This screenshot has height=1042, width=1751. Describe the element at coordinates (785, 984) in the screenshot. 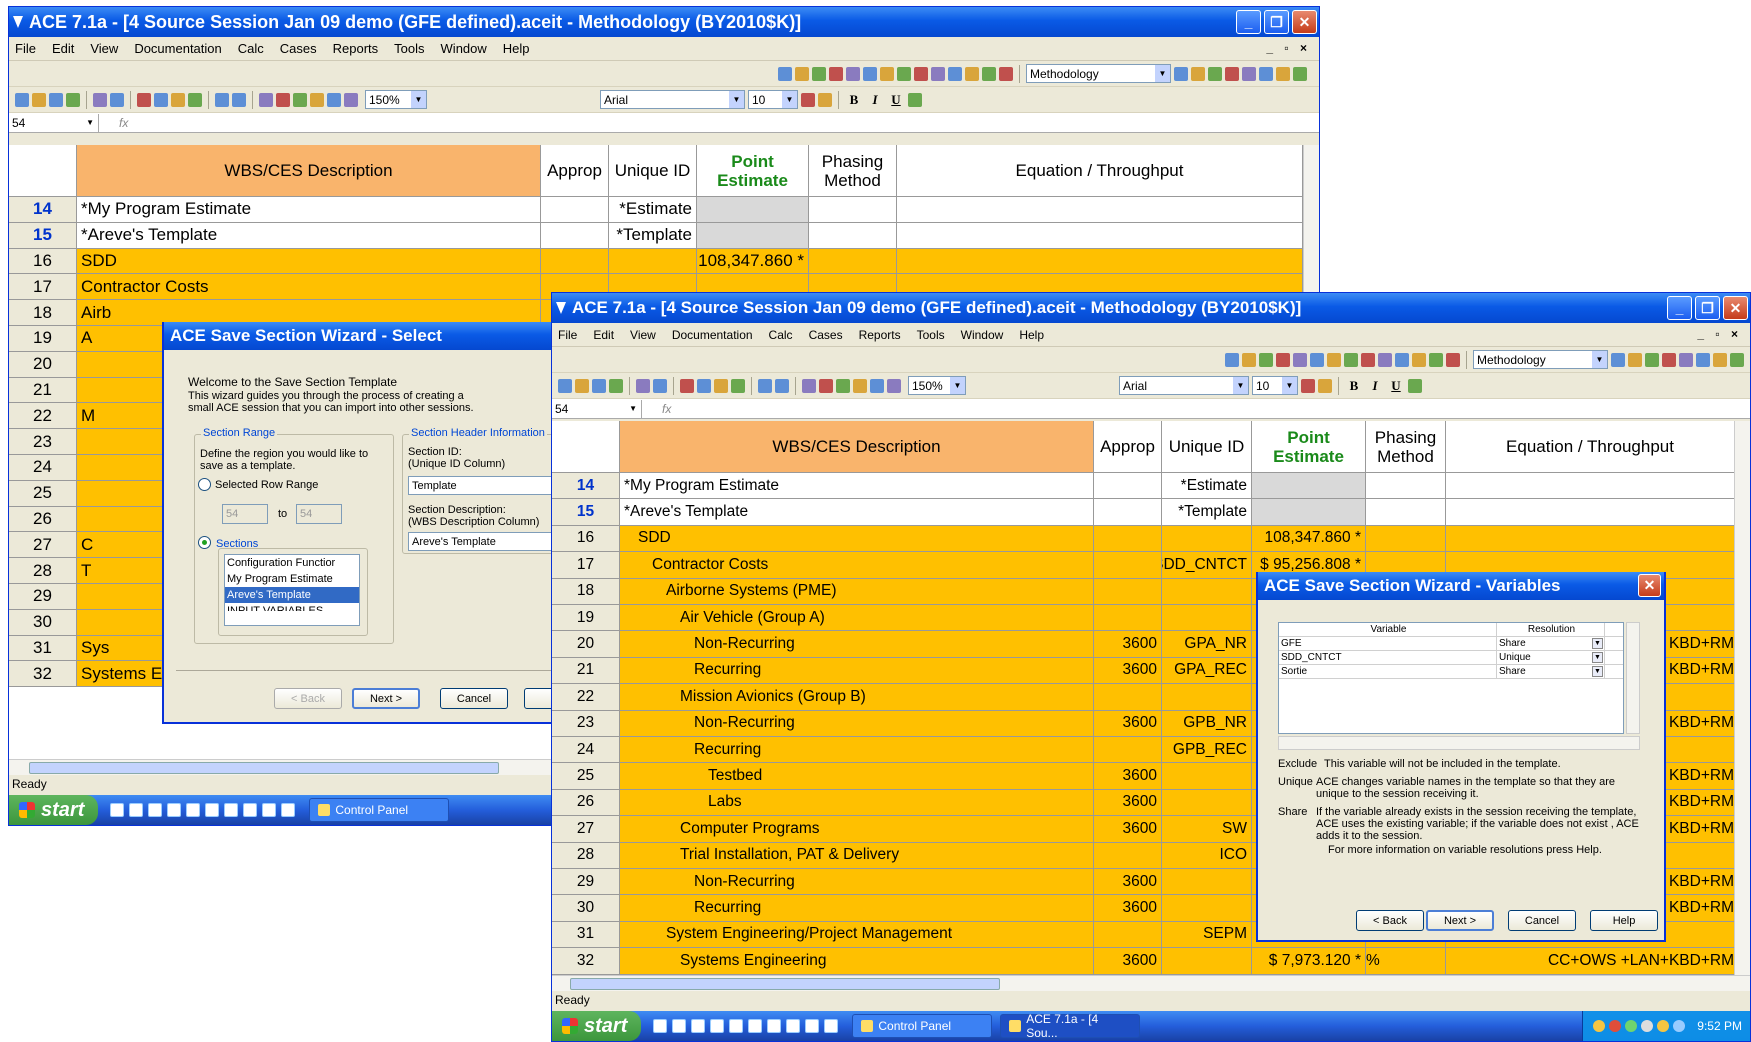

I see `scroll-thumb` at that location.